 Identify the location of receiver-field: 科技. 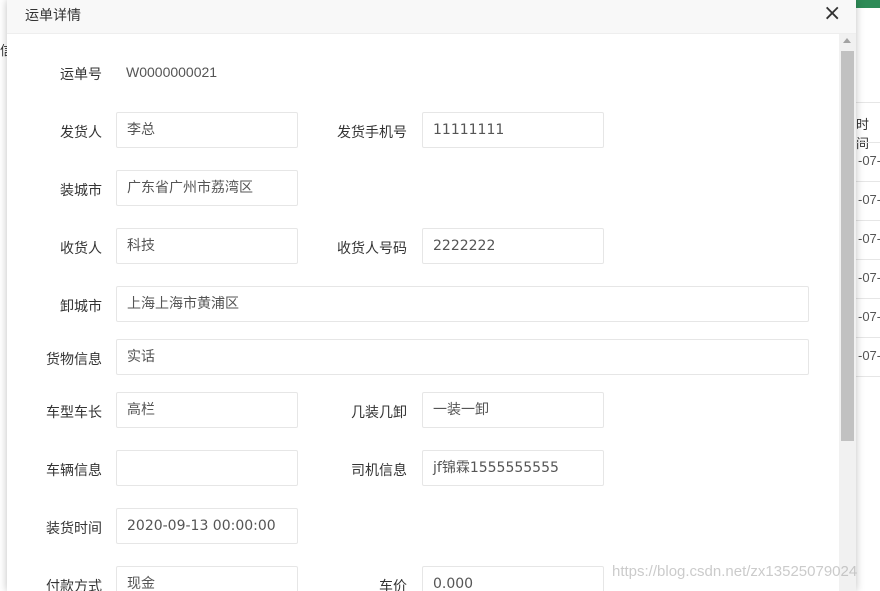
(207, 246).